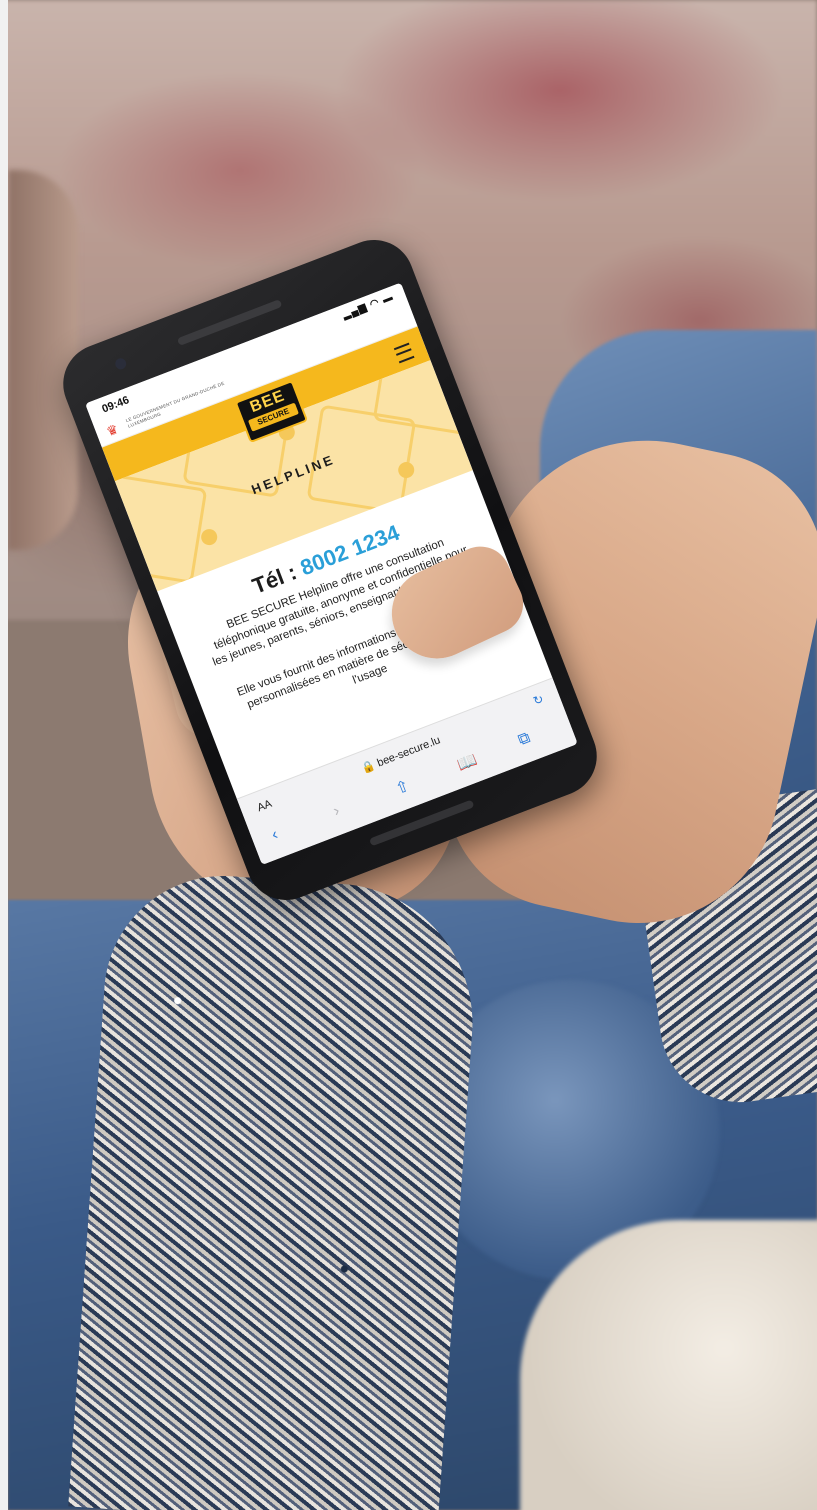 Image resolution: width=817 pixels, height=1510 pixels. Describe the element at coordinates (274, 835) in the screenshot. I see `back-icon: ‹` at that location.